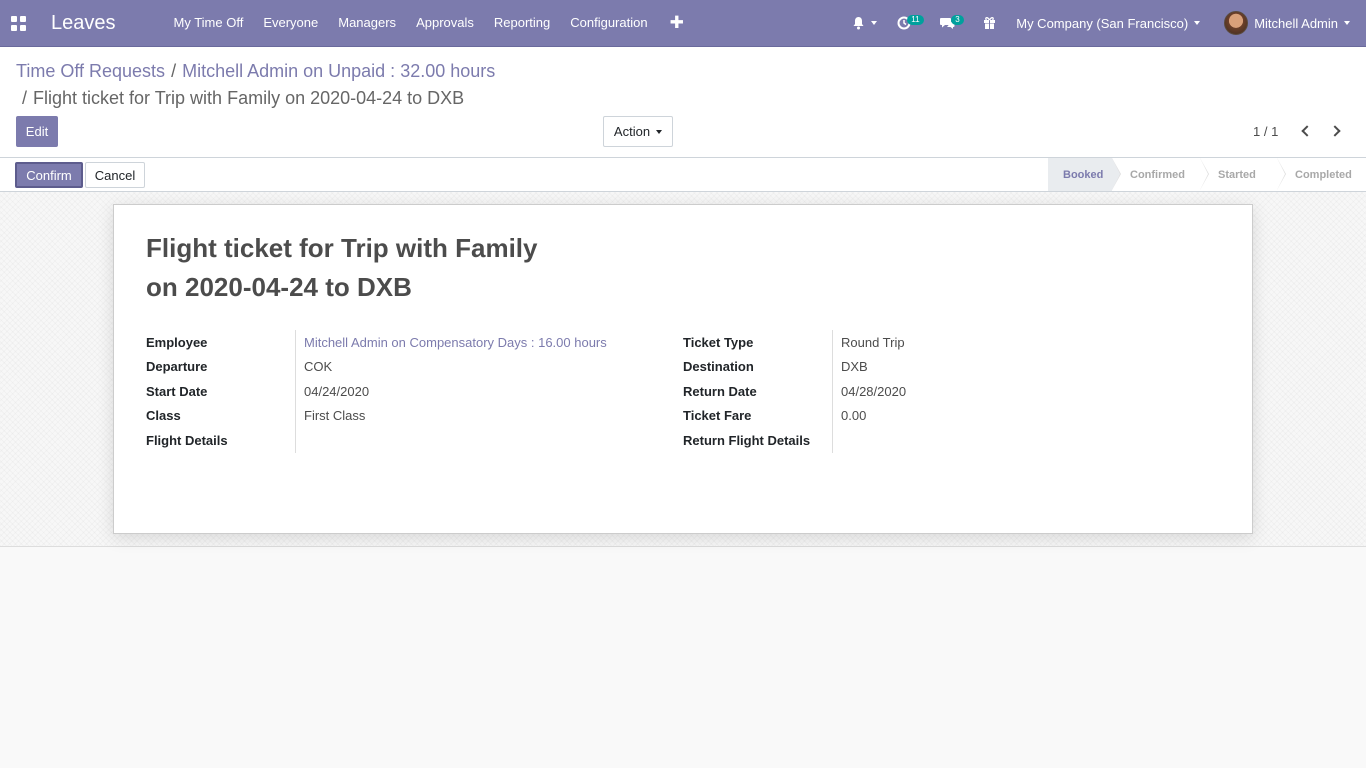 This screenshot has width=1366, height=768. What do you see at coordinates (445, 23) in the screenshot?
I see `menu-approvals: Approvals` at bounding box center [445, 23].